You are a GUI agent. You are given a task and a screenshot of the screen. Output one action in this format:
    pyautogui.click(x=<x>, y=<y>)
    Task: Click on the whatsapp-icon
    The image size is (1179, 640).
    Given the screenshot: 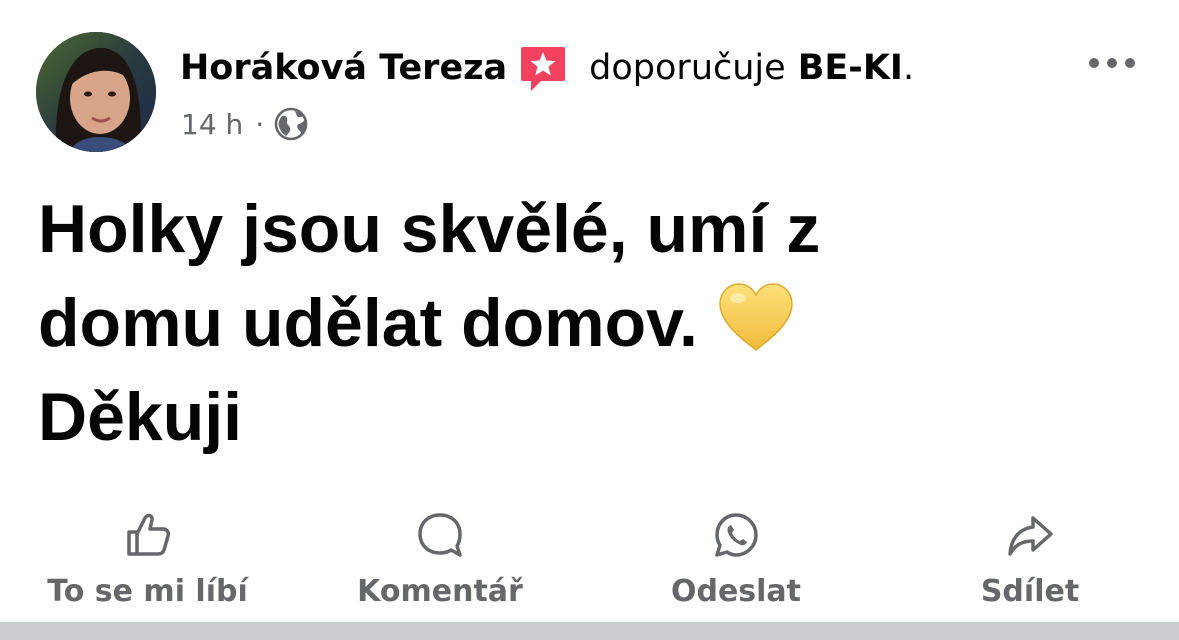 What is the action you would take?
    pyautogui.click(x=736, y=535)
    